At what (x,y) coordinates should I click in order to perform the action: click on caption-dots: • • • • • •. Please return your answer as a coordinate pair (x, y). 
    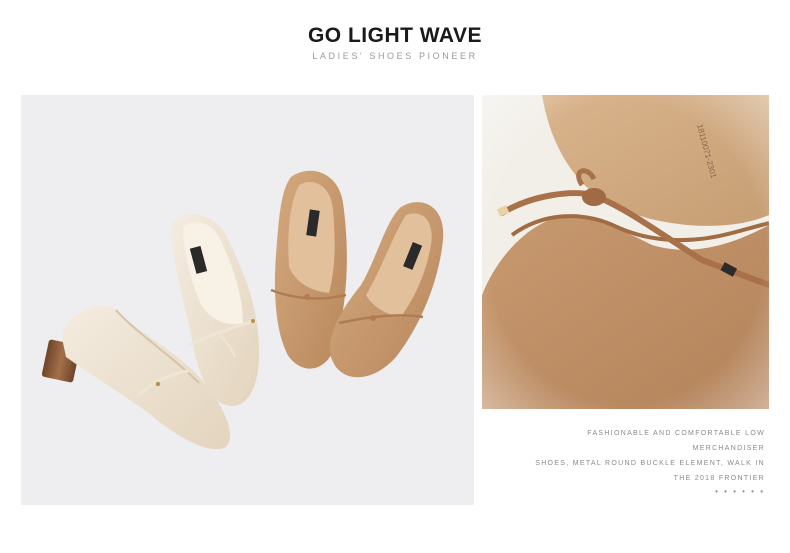
    Looking at the image, I should click on (740, 491).